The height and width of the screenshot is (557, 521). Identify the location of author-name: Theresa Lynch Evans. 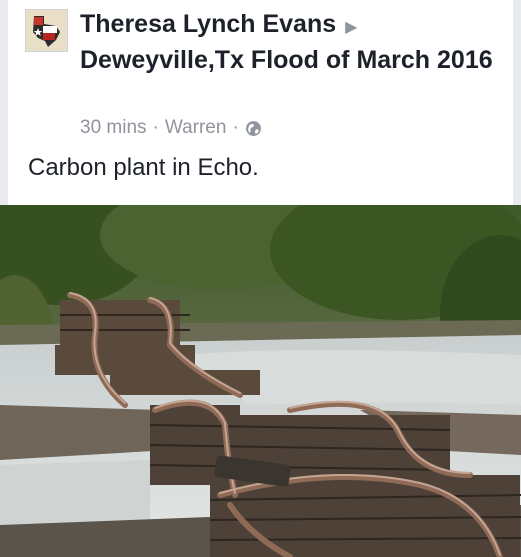
(208, 24).